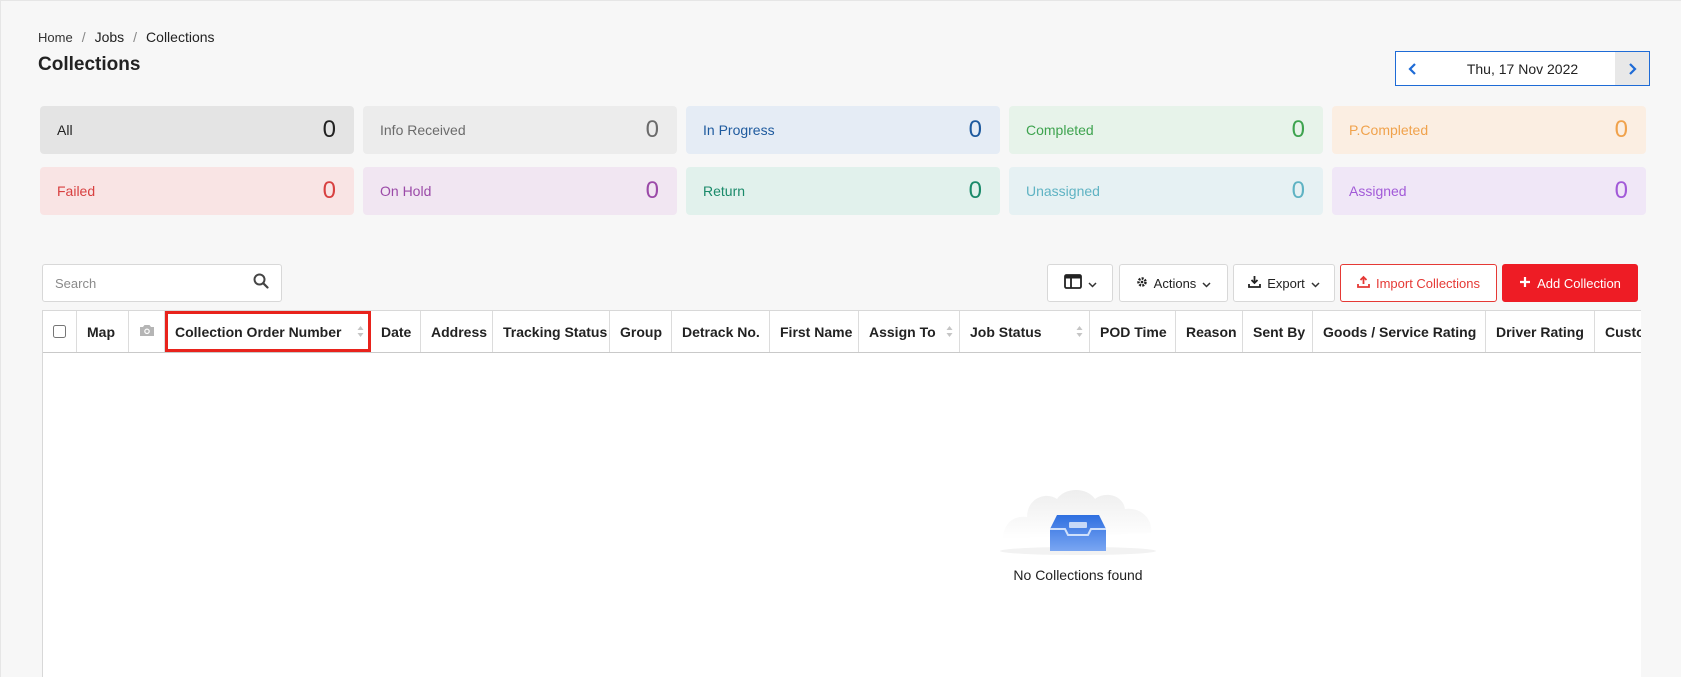 The image size is (1681, 677). I want to click on status-card-p-completed: P.Completed 0, so click(1489, 130).